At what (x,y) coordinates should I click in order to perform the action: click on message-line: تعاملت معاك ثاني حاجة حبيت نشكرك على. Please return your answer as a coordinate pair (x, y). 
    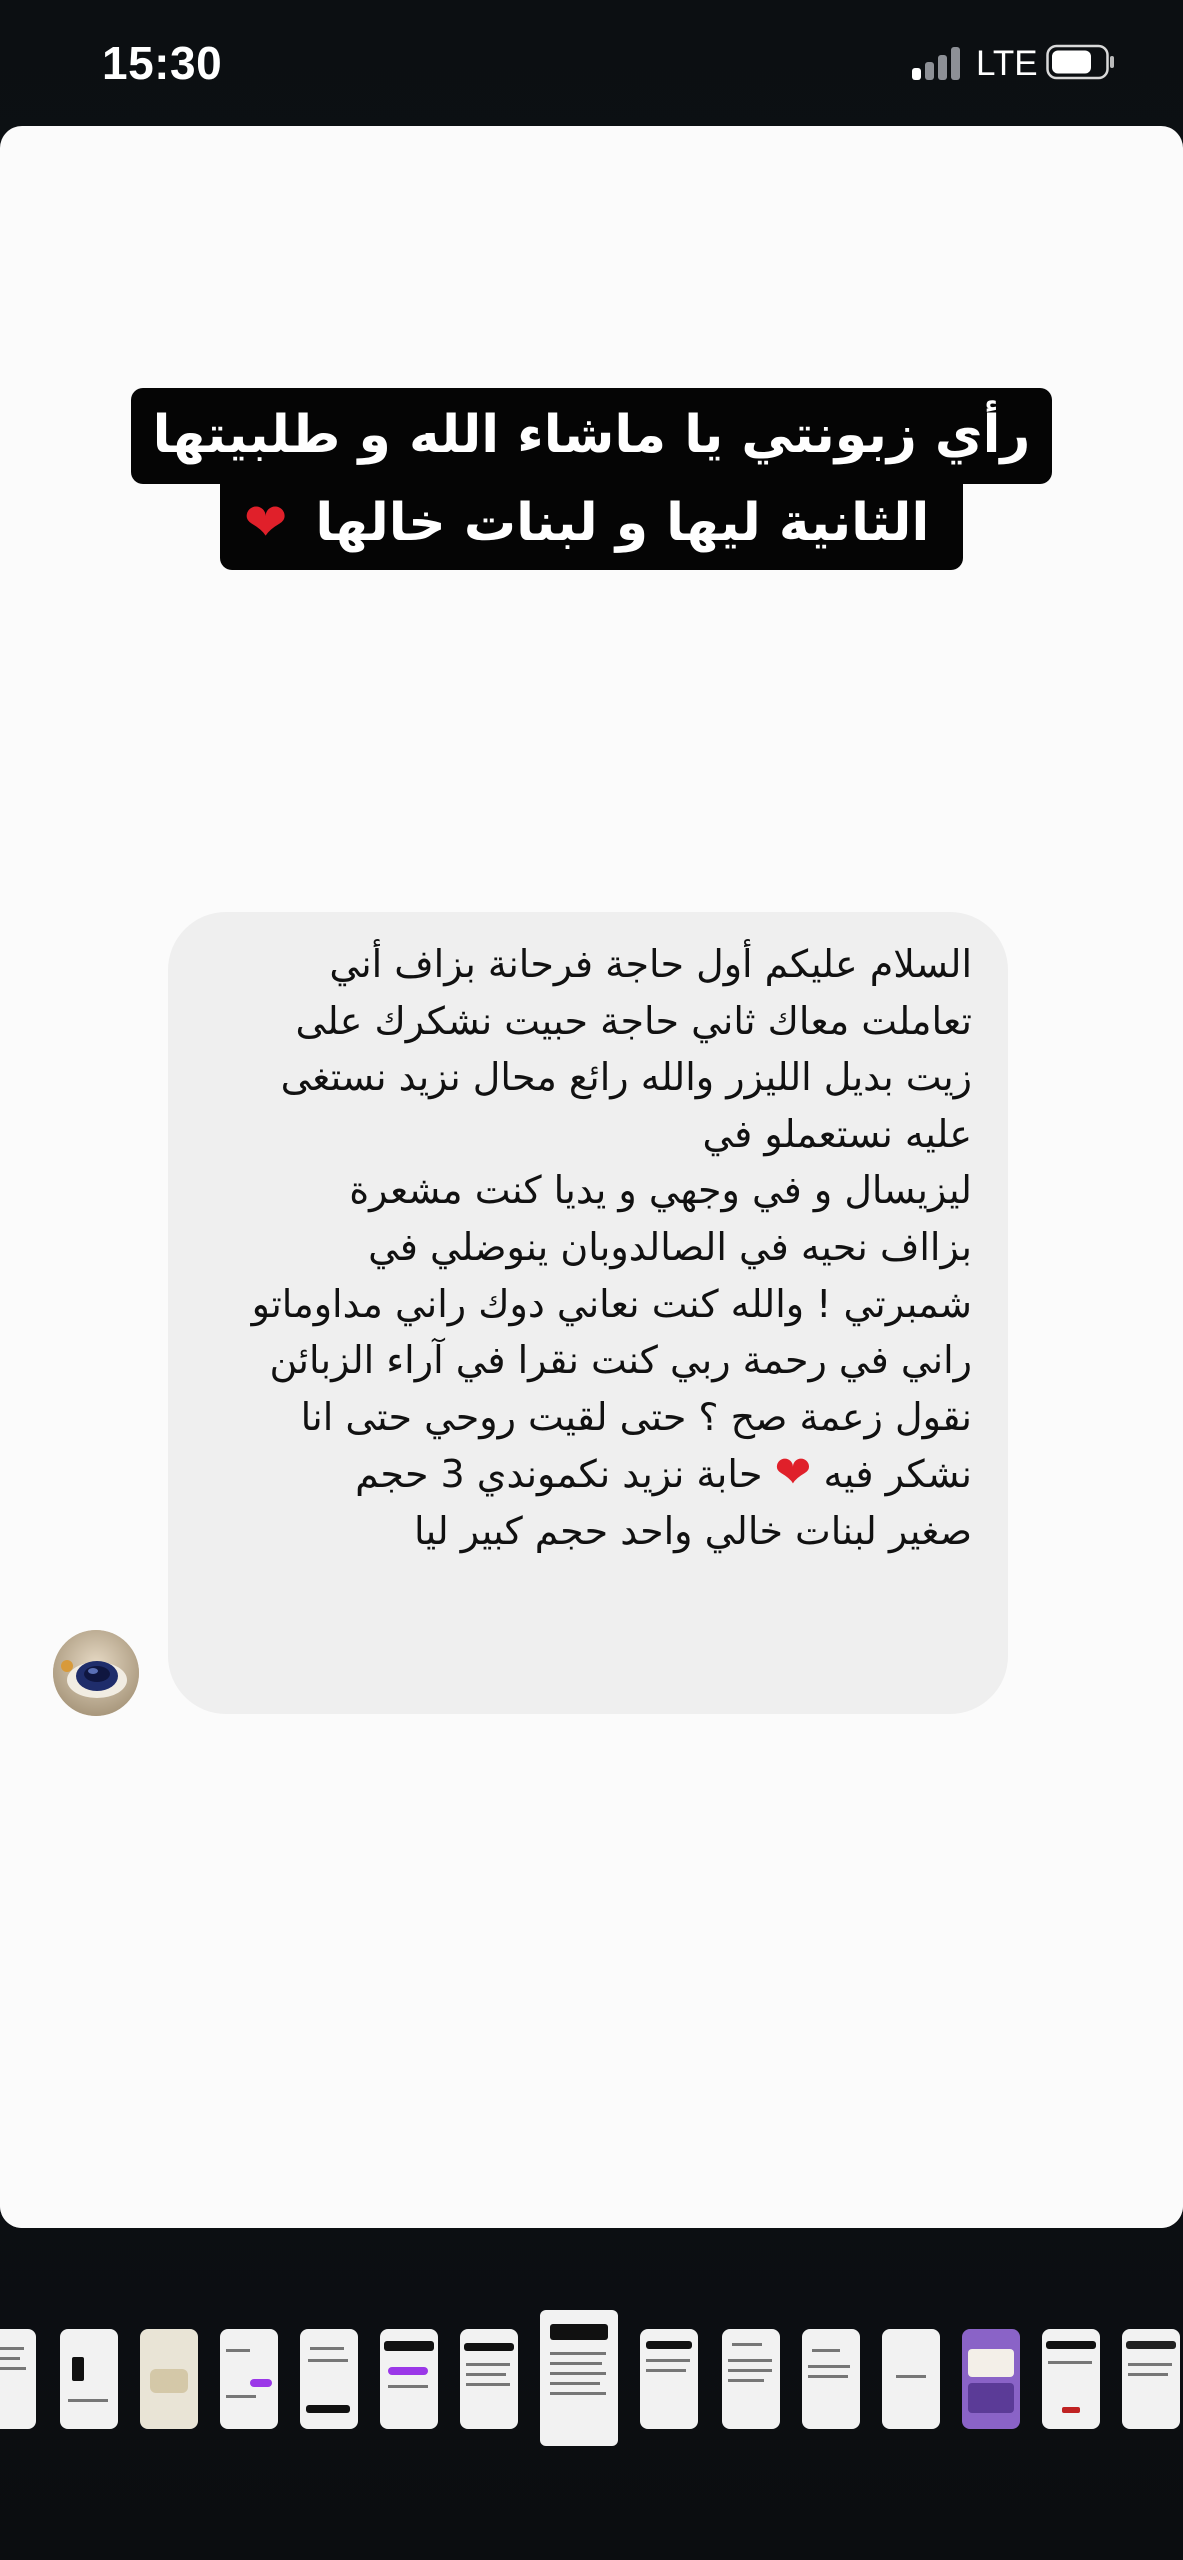
    Looking at the image, I should click on (633, 1020).